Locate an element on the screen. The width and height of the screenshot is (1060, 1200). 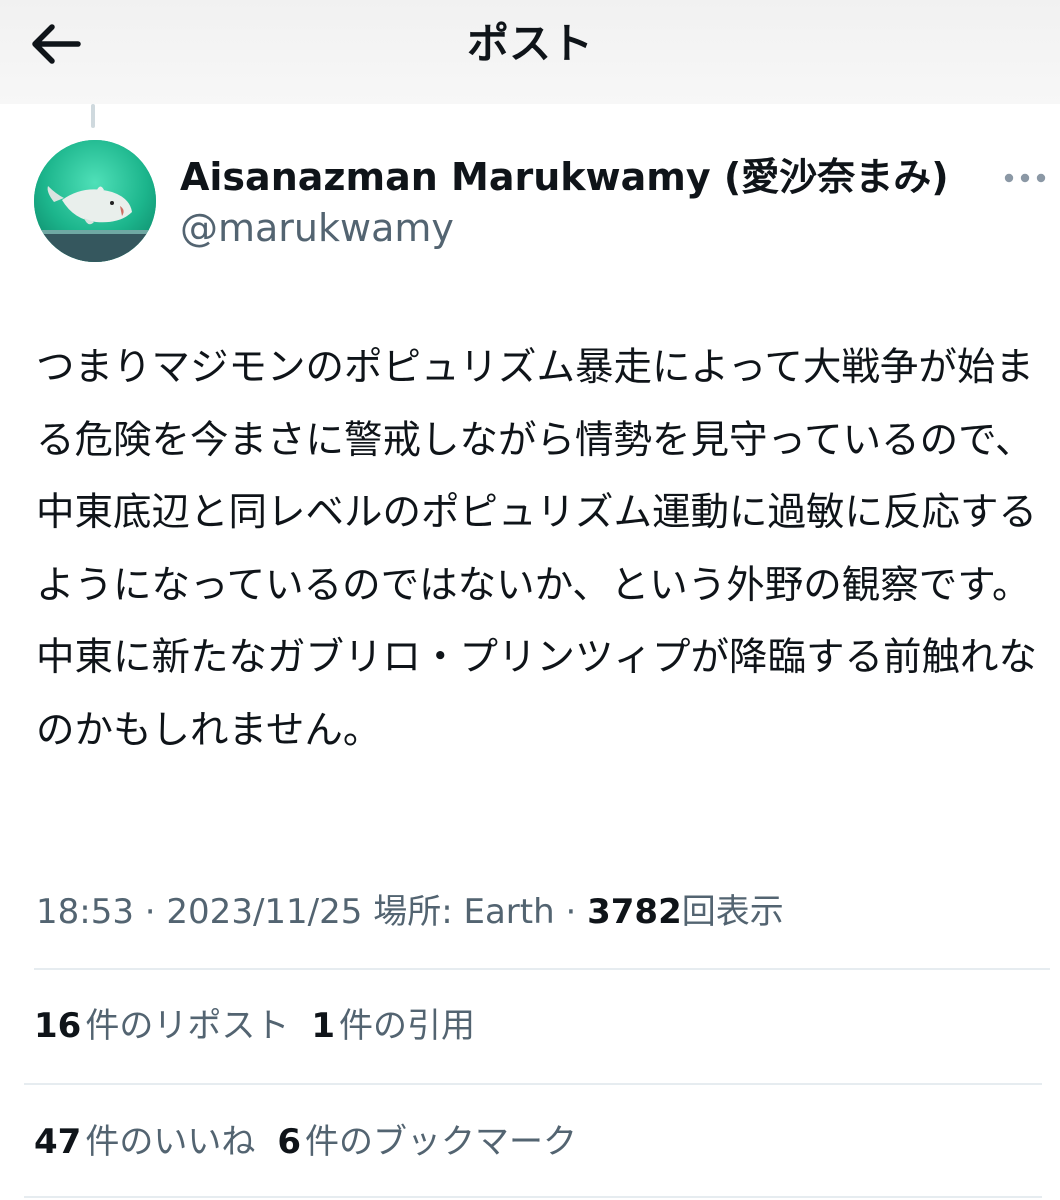
post-date: 2023/11/25 is located at coordinates (264, 912).